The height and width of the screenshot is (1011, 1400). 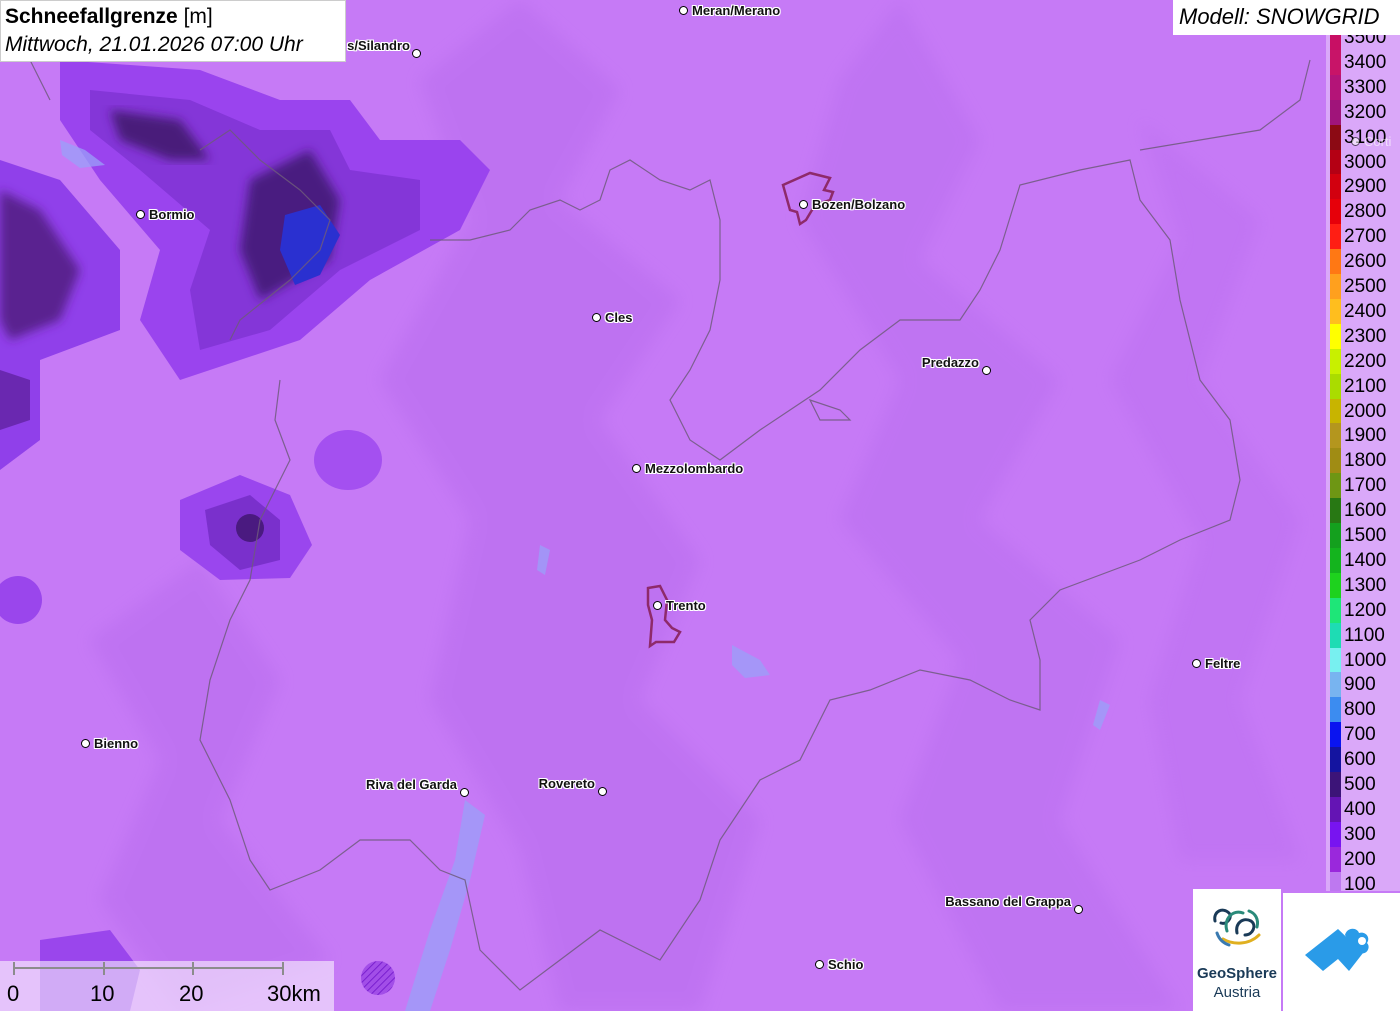 I want to click on legend-item-200: 200, so click(x=1363, y=859).